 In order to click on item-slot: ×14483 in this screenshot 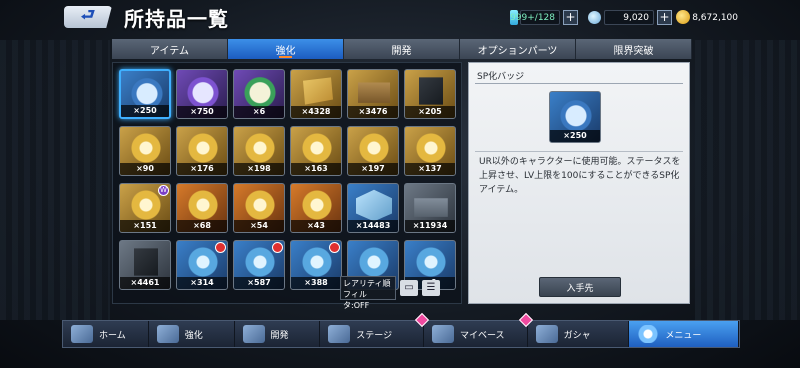, I will do `click(373, 208)`.